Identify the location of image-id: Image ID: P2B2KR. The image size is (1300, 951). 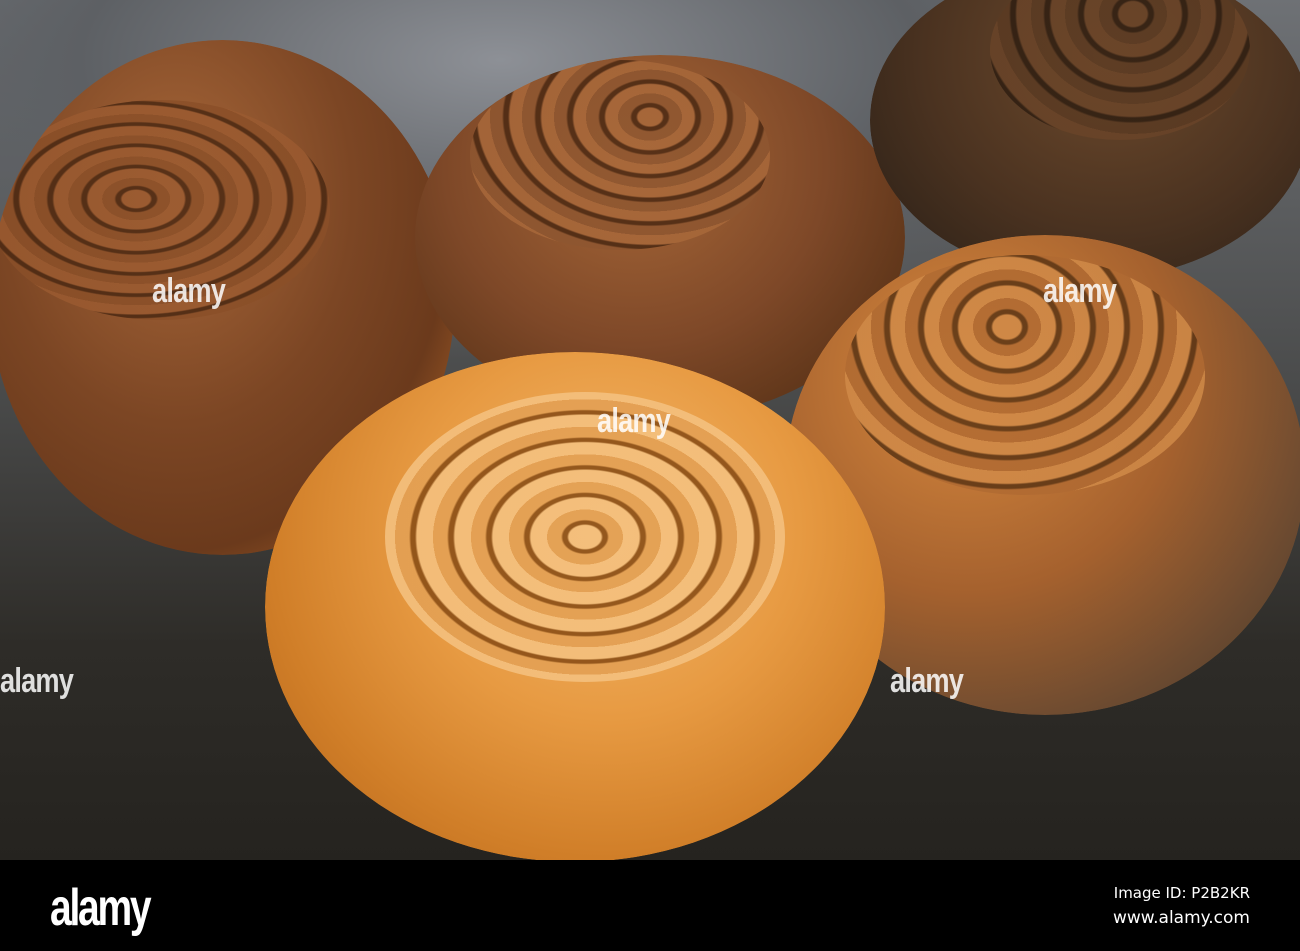
(1181, 893).